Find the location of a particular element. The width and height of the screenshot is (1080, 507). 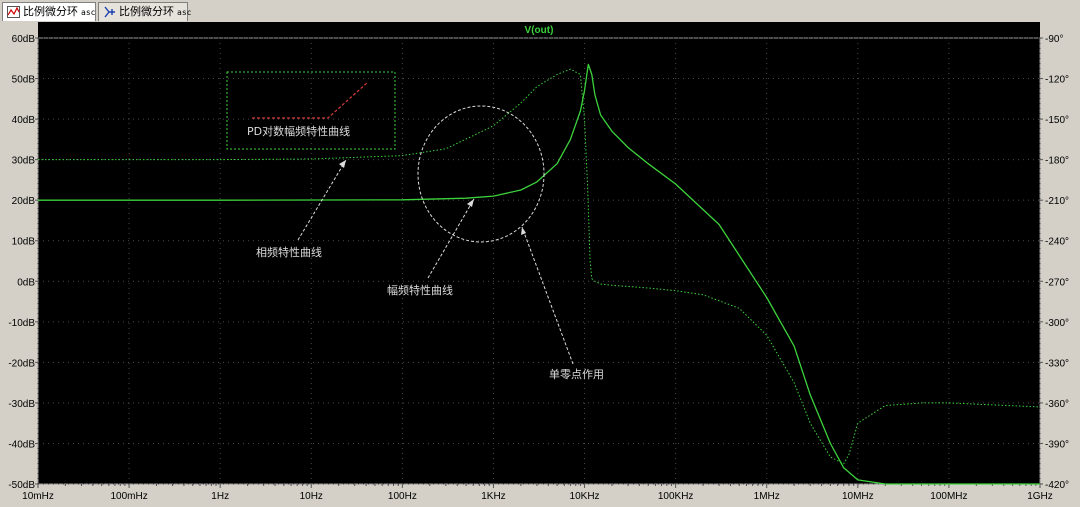

y-left-tick-label: 10dB is located at coordinates (24, 242).